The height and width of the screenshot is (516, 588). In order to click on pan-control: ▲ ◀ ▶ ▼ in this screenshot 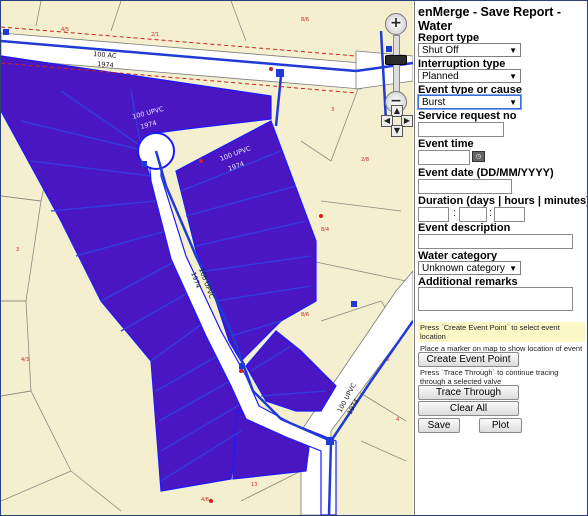, I will do `click(397, 121)`.